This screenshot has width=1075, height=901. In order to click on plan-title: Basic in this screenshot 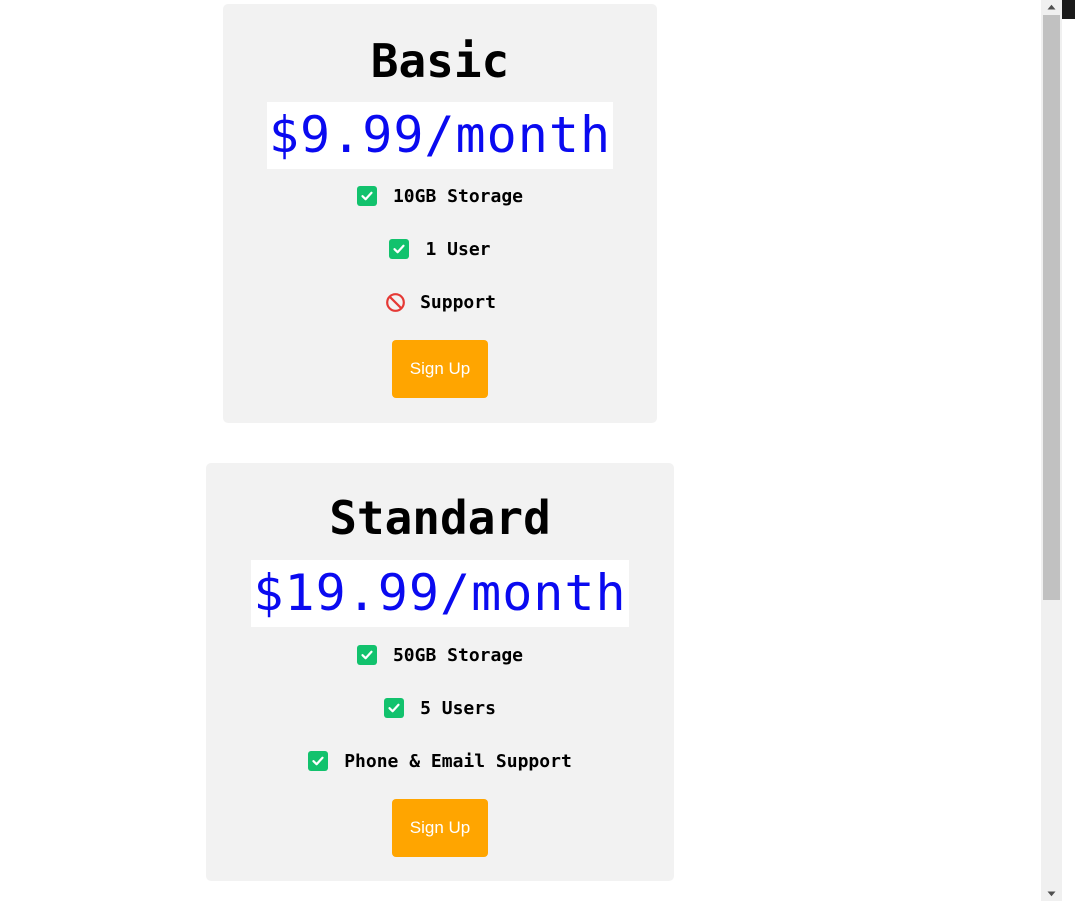, I will do `click(440, 61)`.